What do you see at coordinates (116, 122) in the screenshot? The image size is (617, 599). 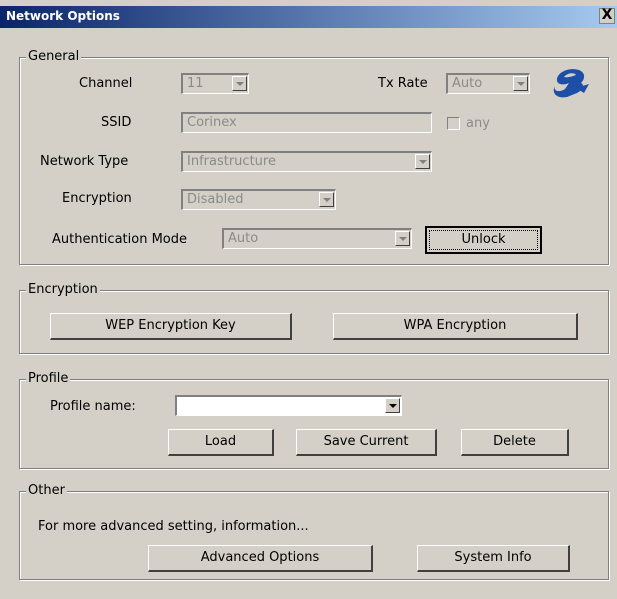 I see `ssid-label: SSID` at bounding box center [116, 122].